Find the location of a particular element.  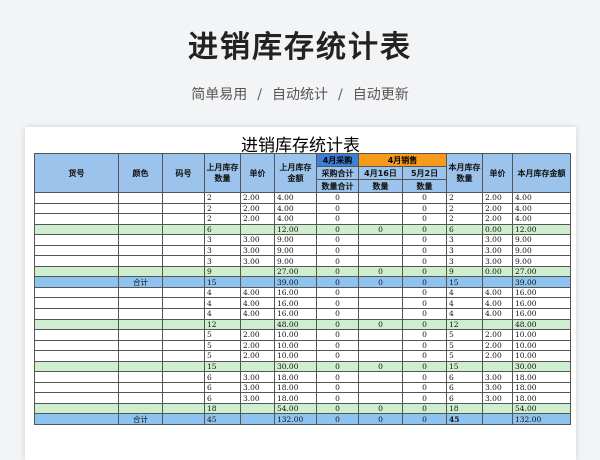

cell-this-stock-amount: 39.00 is located at coordinates (542, 282).